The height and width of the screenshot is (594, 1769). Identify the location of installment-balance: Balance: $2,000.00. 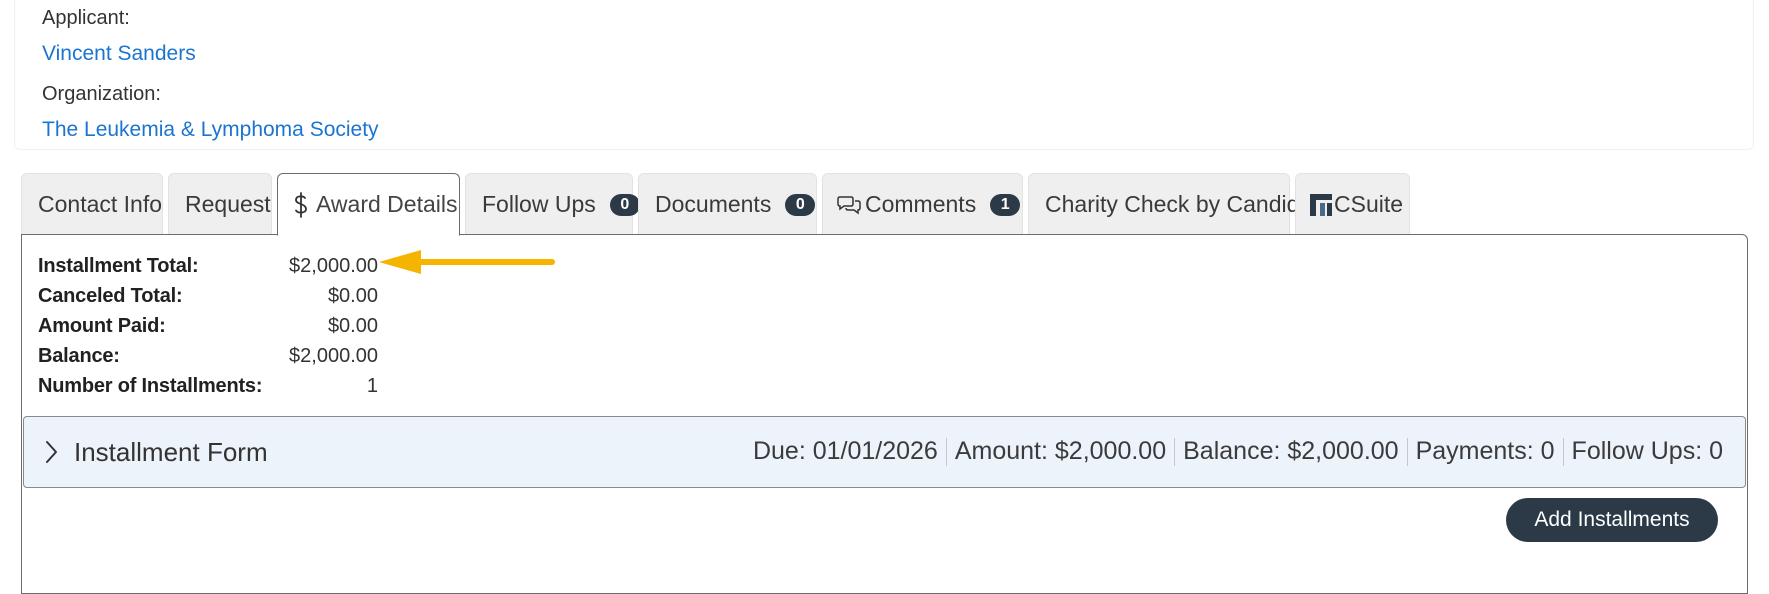
(1291, 451).